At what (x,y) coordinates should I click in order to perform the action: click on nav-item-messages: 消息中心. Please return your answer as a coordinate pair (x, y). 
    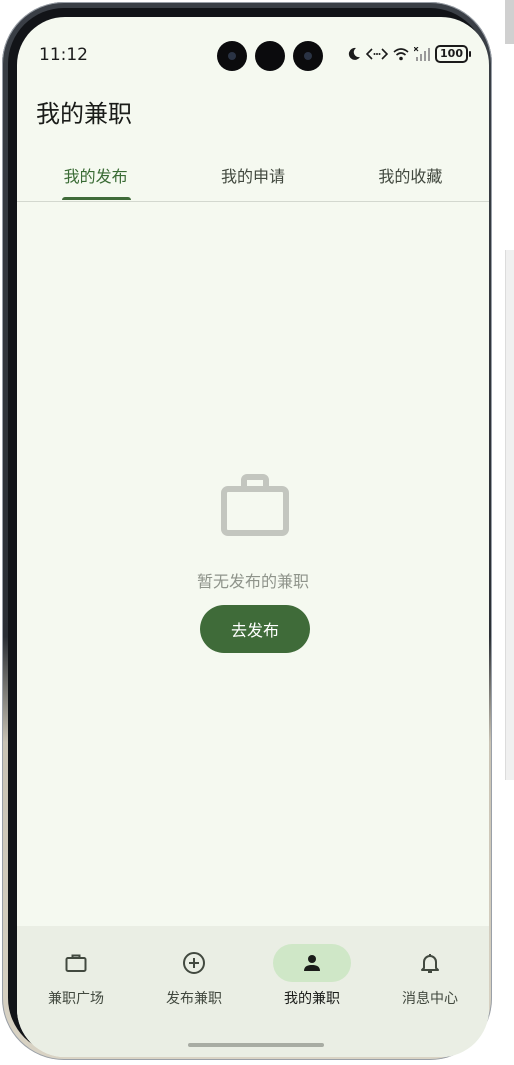
    Looking at the image, I should click on (430, 976).